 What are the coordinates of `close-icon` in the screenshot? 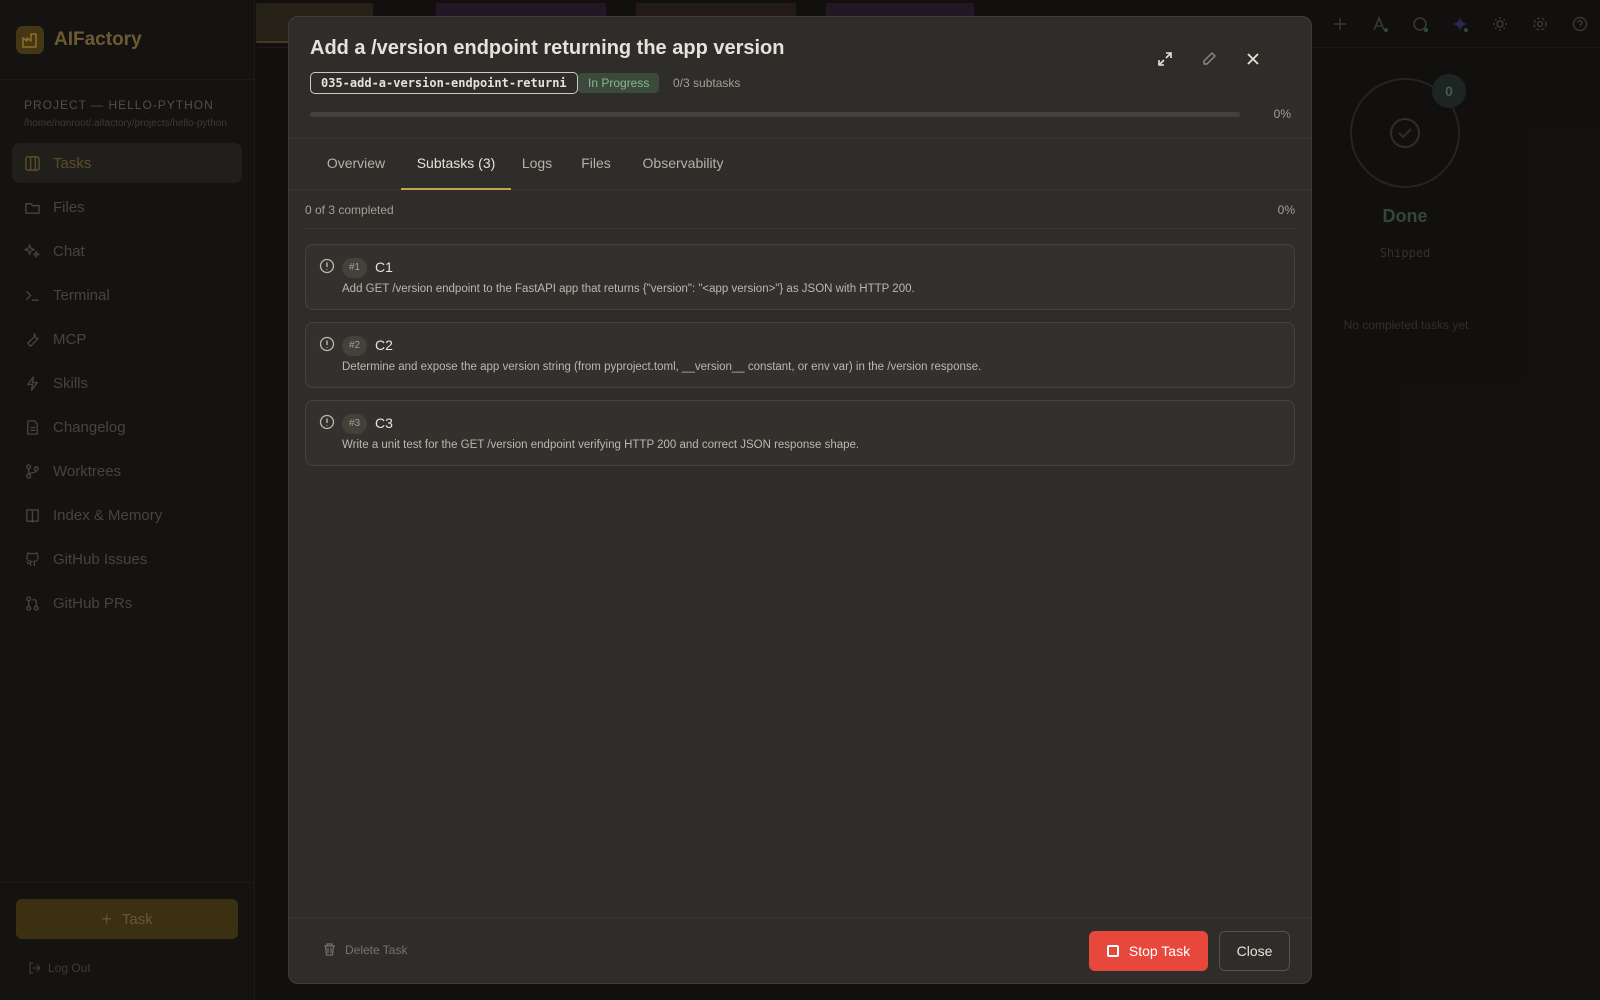 It's located at (1253, 59).